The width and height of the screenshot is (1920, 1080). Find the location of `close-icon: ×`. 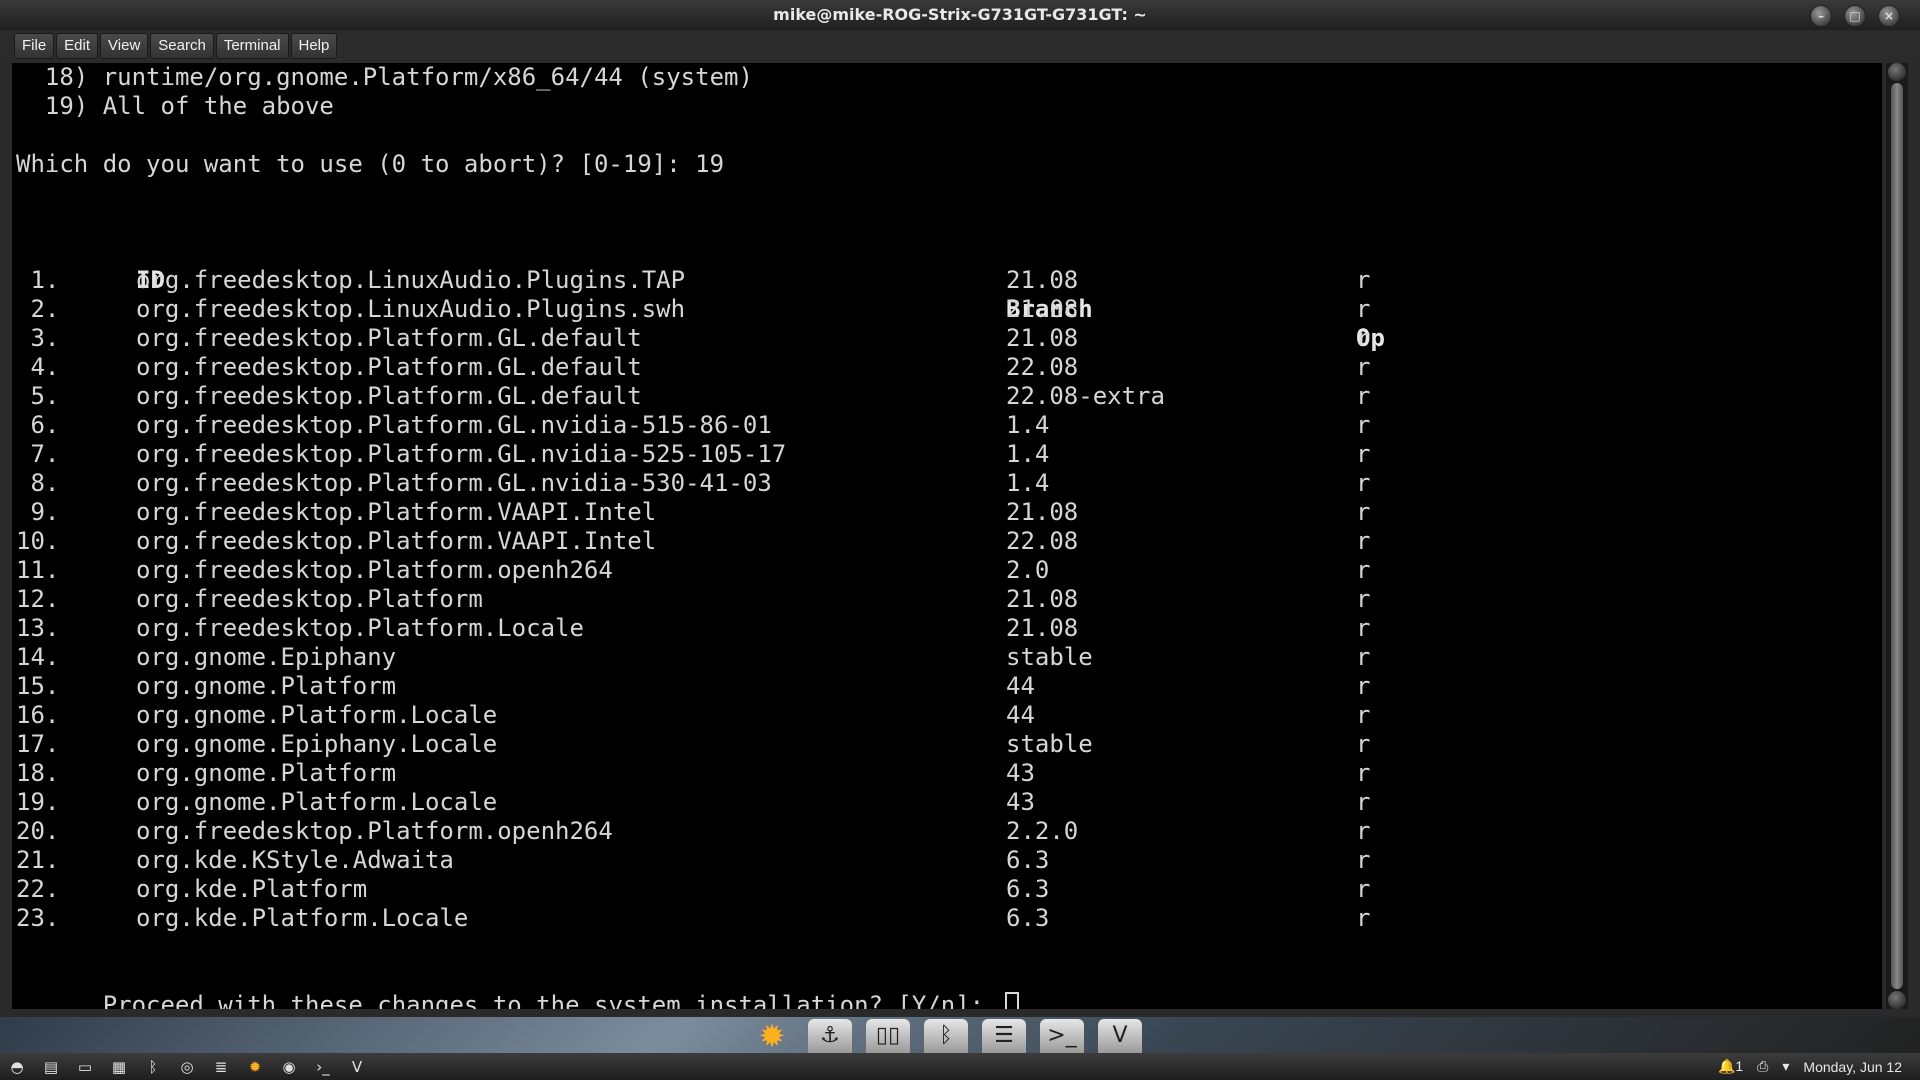

close-icon: × is located at coordinates (1889, 16).